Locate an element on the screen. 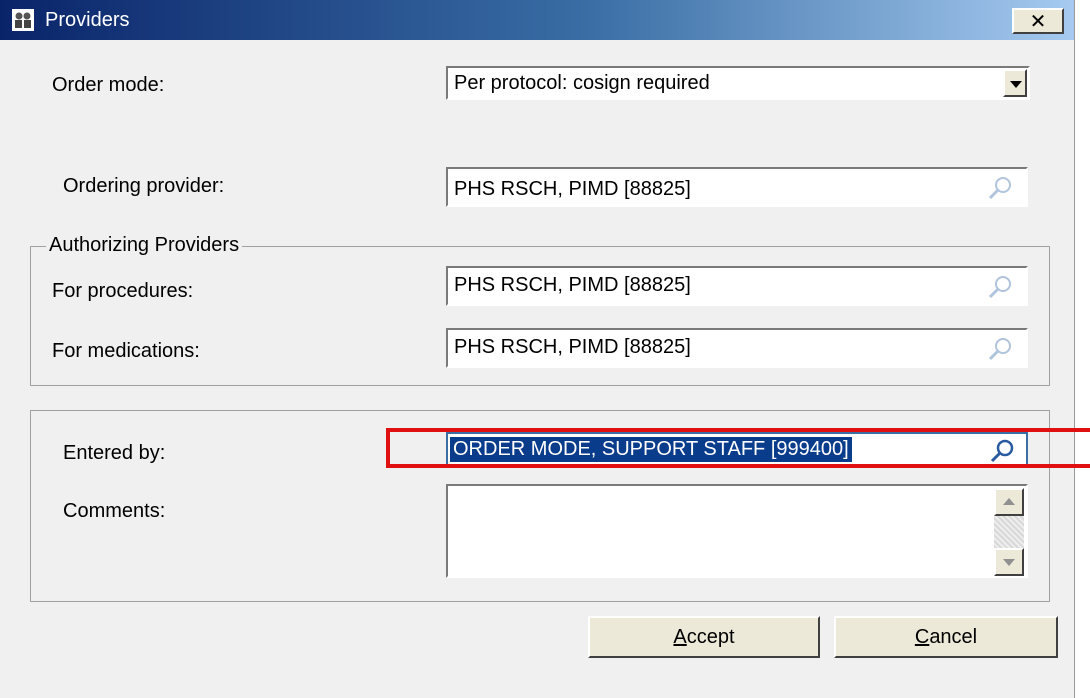 The width and height of the screenshot is (1090, 698). cancel-button: Cancel is located at coordinates (946, 637).